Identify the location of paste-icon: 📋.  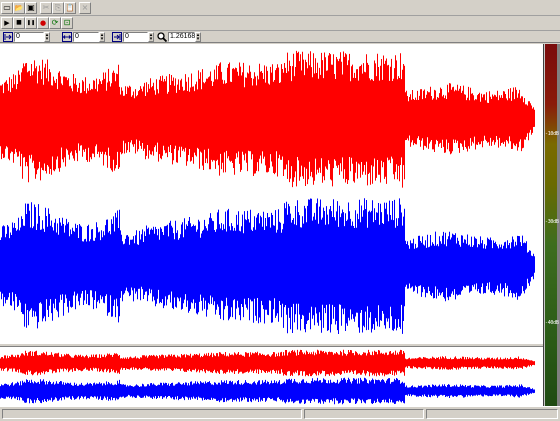
(70, 8).